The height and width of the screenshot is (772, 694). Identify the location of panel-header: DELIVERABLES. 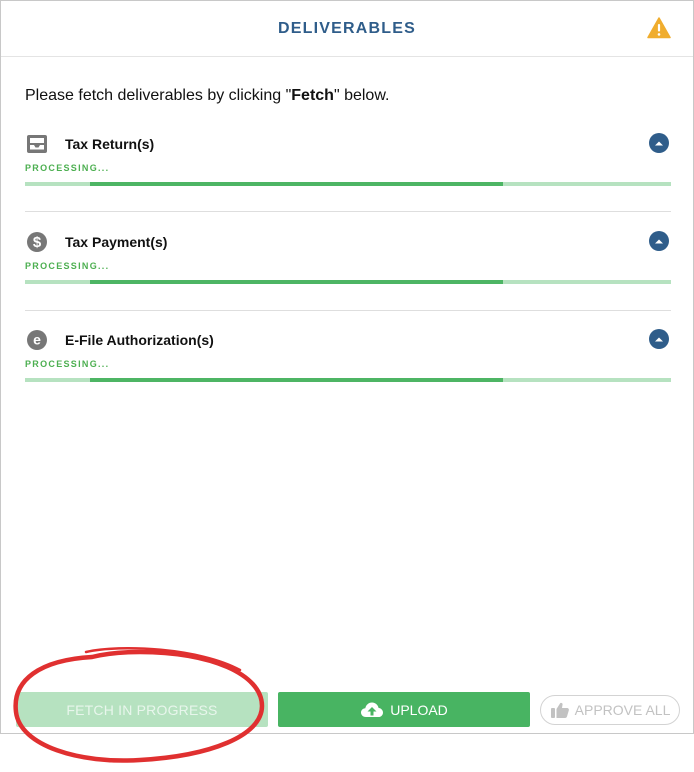
(347, 29).